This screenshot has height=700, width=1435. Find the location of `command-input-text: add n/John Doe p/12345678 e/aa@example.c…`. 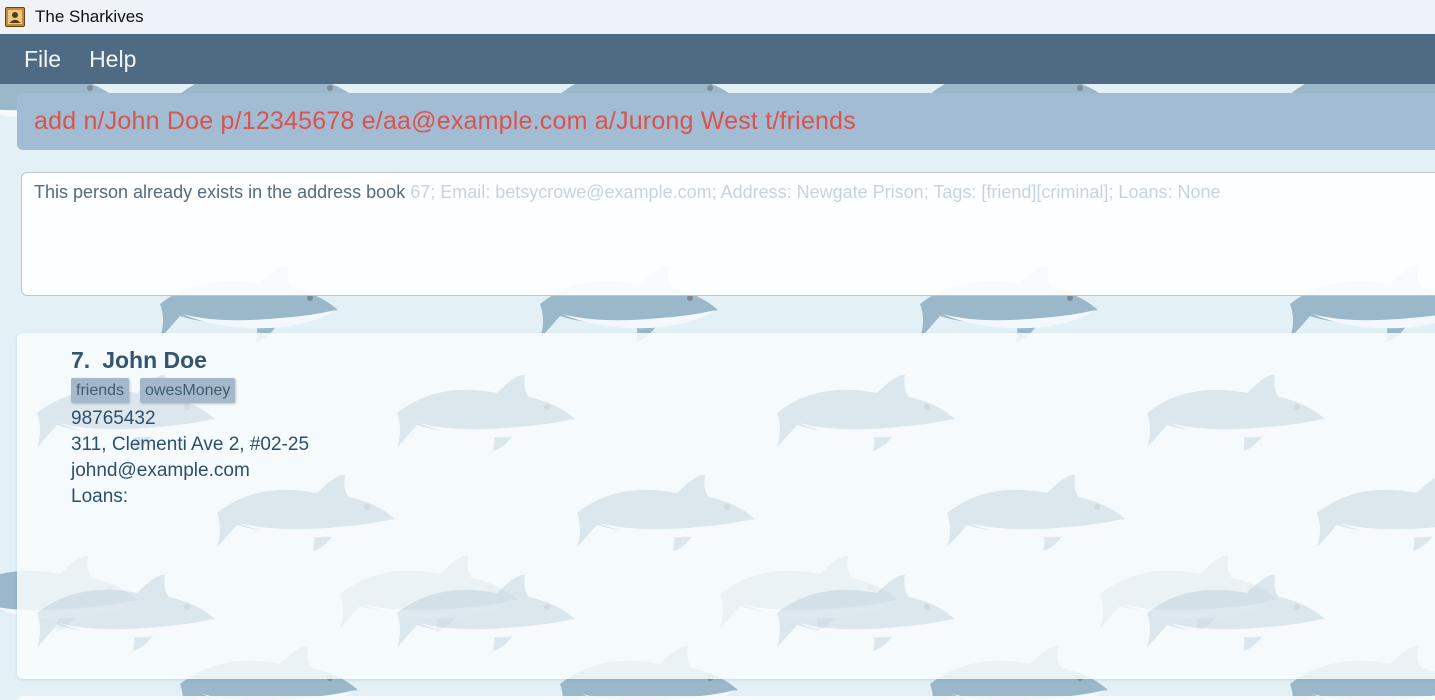

command-input-text: add n/John Doe p/12345678 e/aa@example.c… is located at coordinates (445, 121).